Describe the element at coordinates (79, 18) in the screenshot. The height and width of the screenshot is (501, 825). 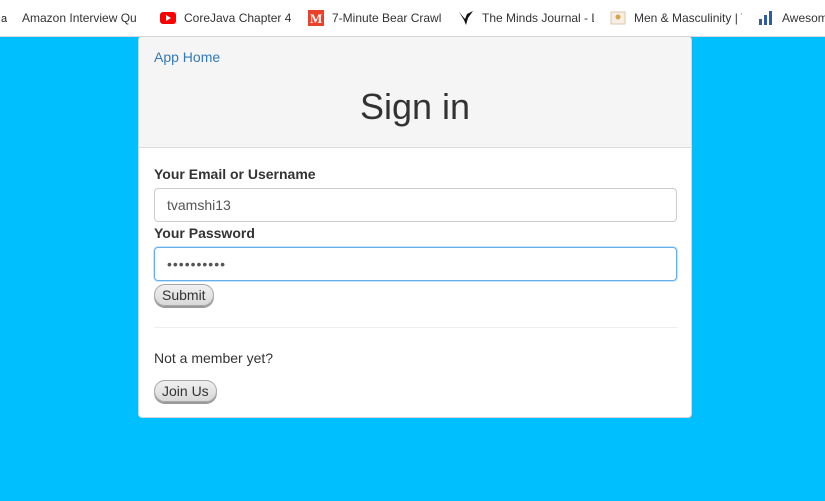
I see `bookmark-label: Amazon Interview Qu` at that location.